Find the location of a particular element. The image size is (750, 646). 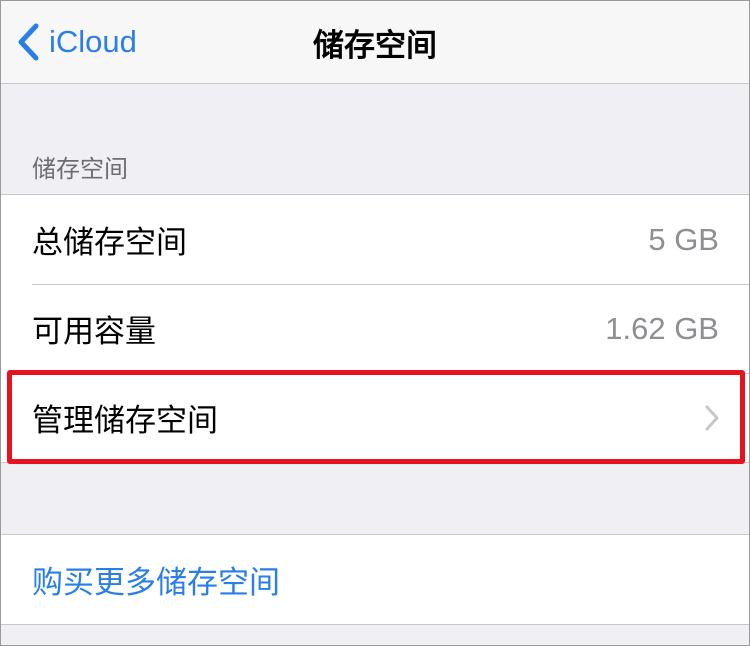

available-storage-value: 1.62 GB is located at coordinates (662, 328).